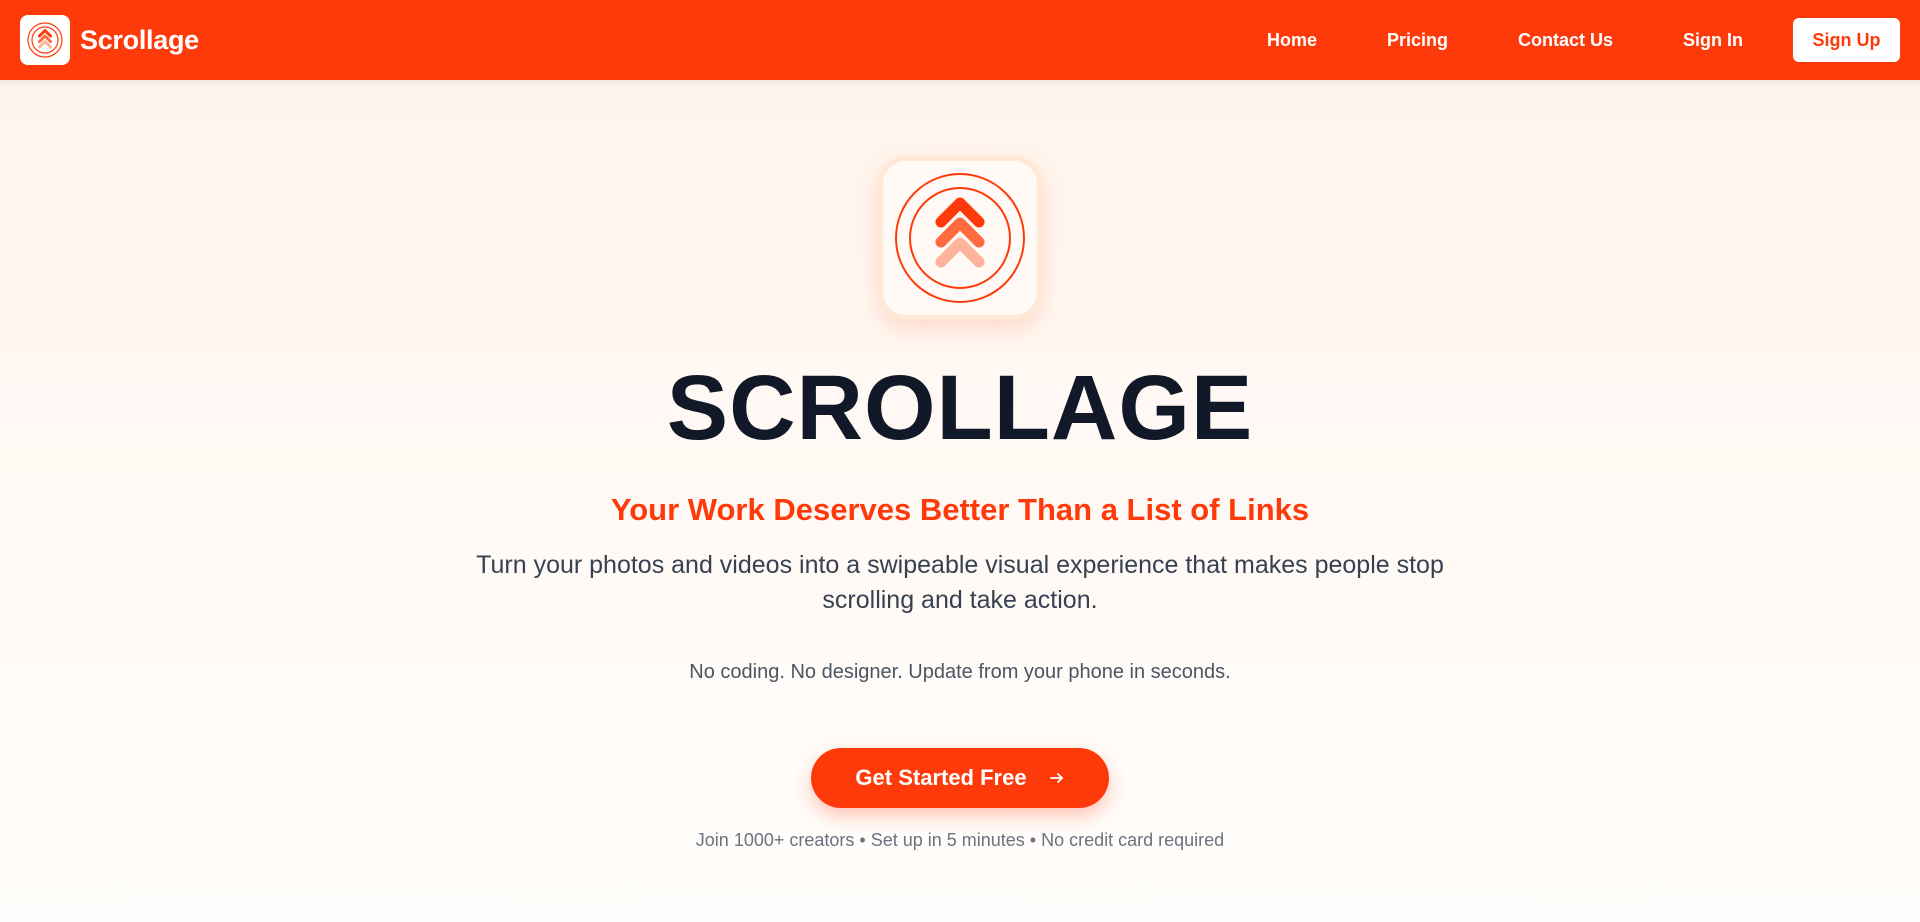 Image resolution: width=1920 pixels, height=922 pixels. I want to click on arrow-right-icon, so click(1057, 778).